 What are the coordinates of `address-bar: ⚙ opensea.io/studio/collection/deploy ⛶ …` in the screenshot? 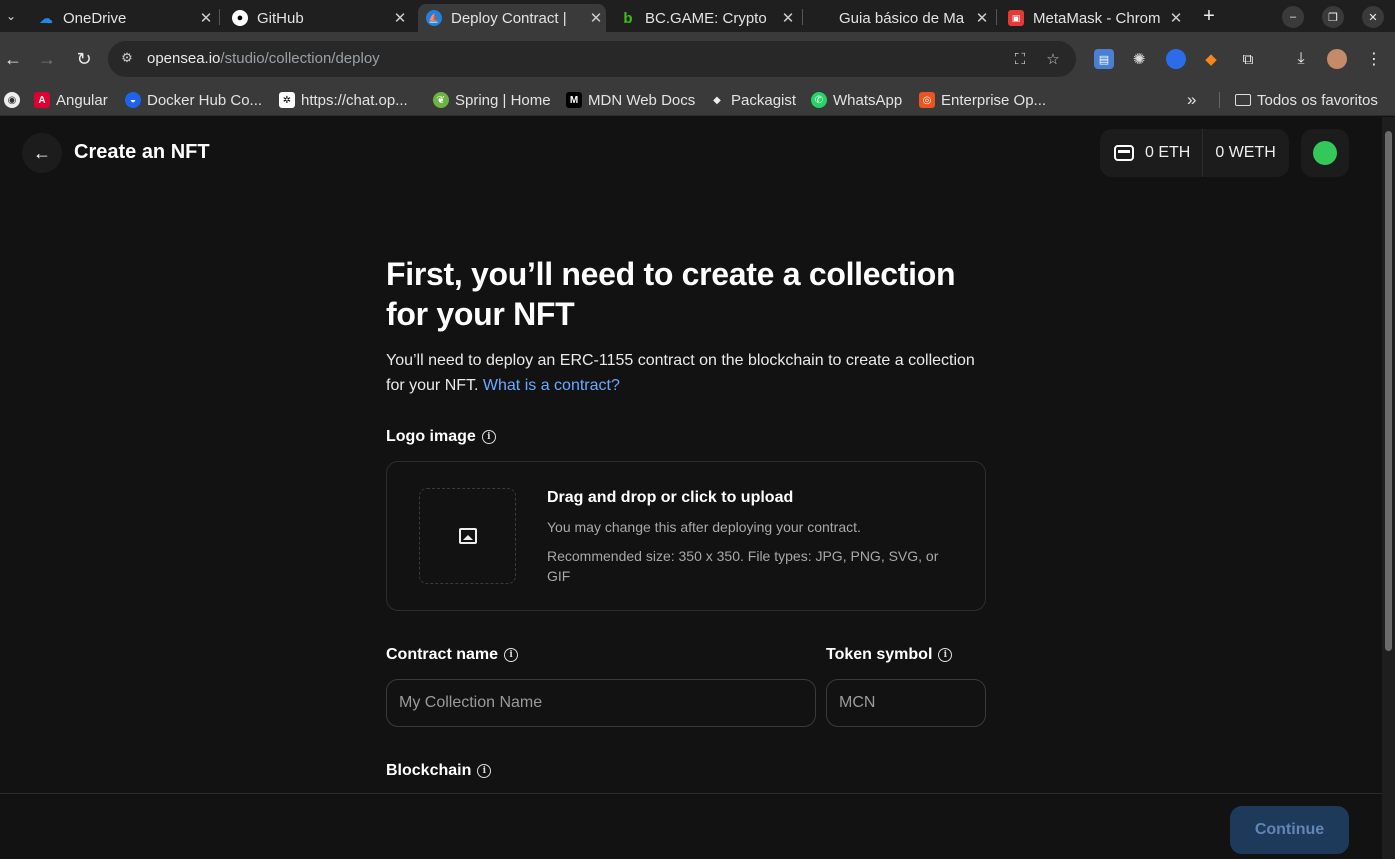 It's located at (592, 59).